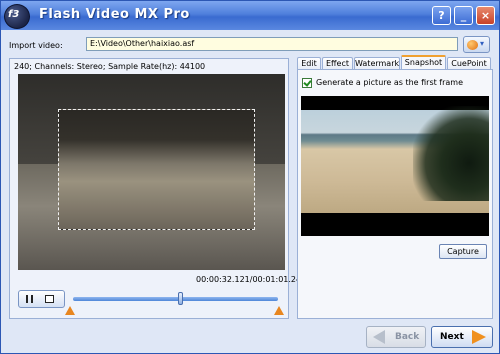 This screenshot has height=354, width=500. I want to click on app-logo-icon: f3, so click(17, 16).